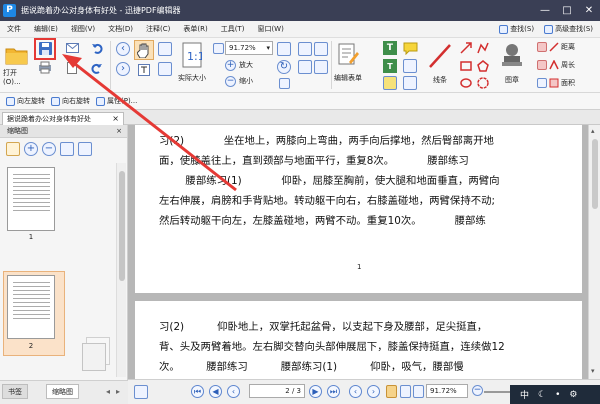 The height and width of the screenshot is (404, 600). I want to click on menu-form: 表单(R), so click(194, 29).